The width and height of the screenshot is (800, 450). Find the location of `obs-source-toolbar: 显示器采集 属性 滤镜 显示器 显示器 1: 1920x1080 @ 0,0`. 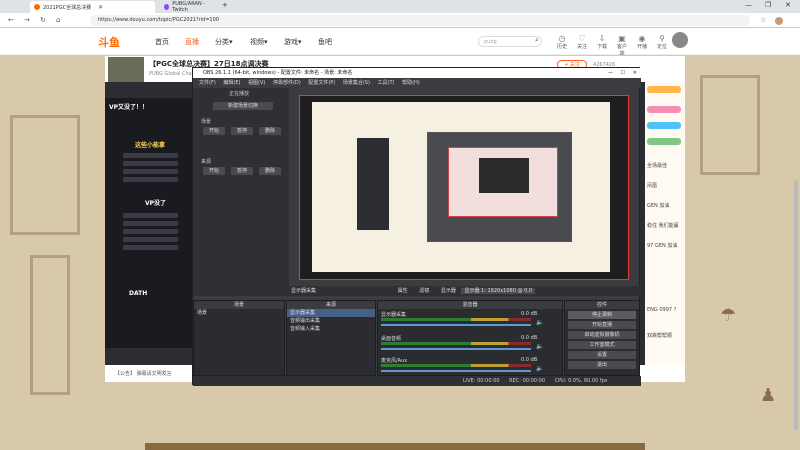

obs-source-toolbar: 显示器采集 属性 滤镜 显示器 显示器 1: 1920x1080 @ 0,0 is located at coordinates (464, 291).